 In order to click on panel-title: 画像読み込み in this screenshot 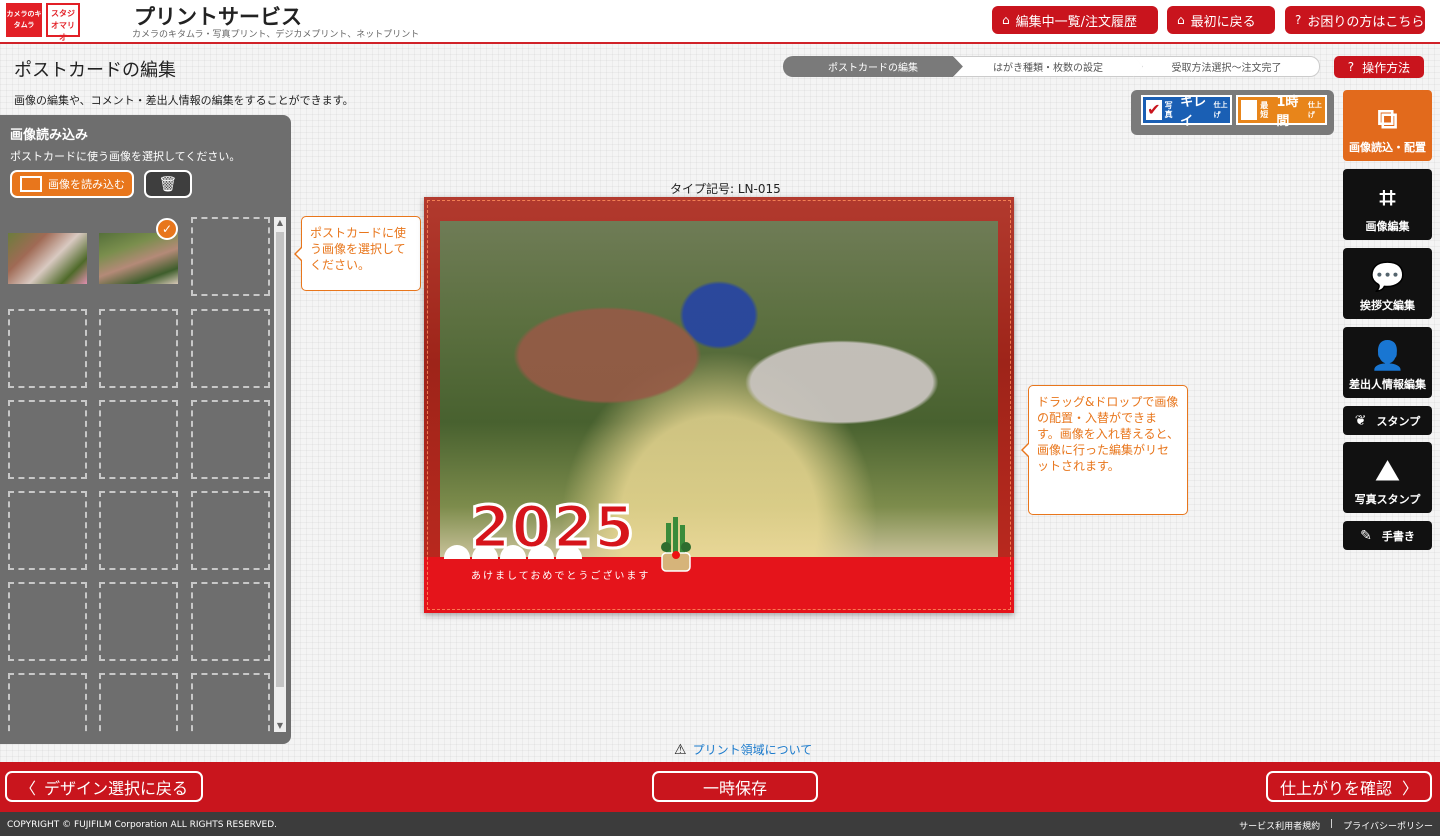, I will do `click(49, 135)`.